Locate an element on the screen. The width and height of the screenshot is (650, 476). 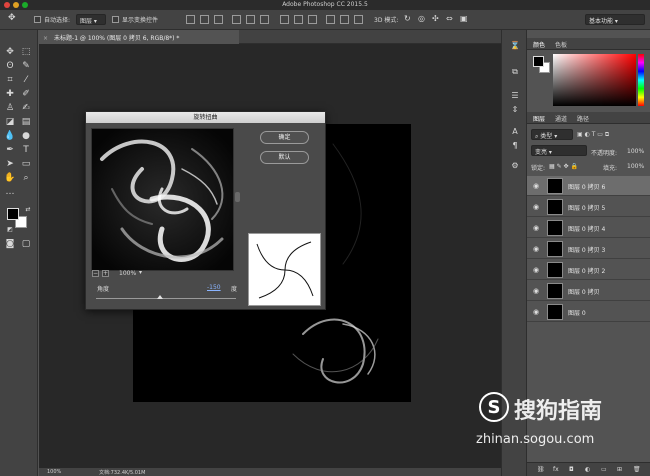
filter-icons: ▣ ◐ T ▭ ⧉ is located at coordinates (593, 135).